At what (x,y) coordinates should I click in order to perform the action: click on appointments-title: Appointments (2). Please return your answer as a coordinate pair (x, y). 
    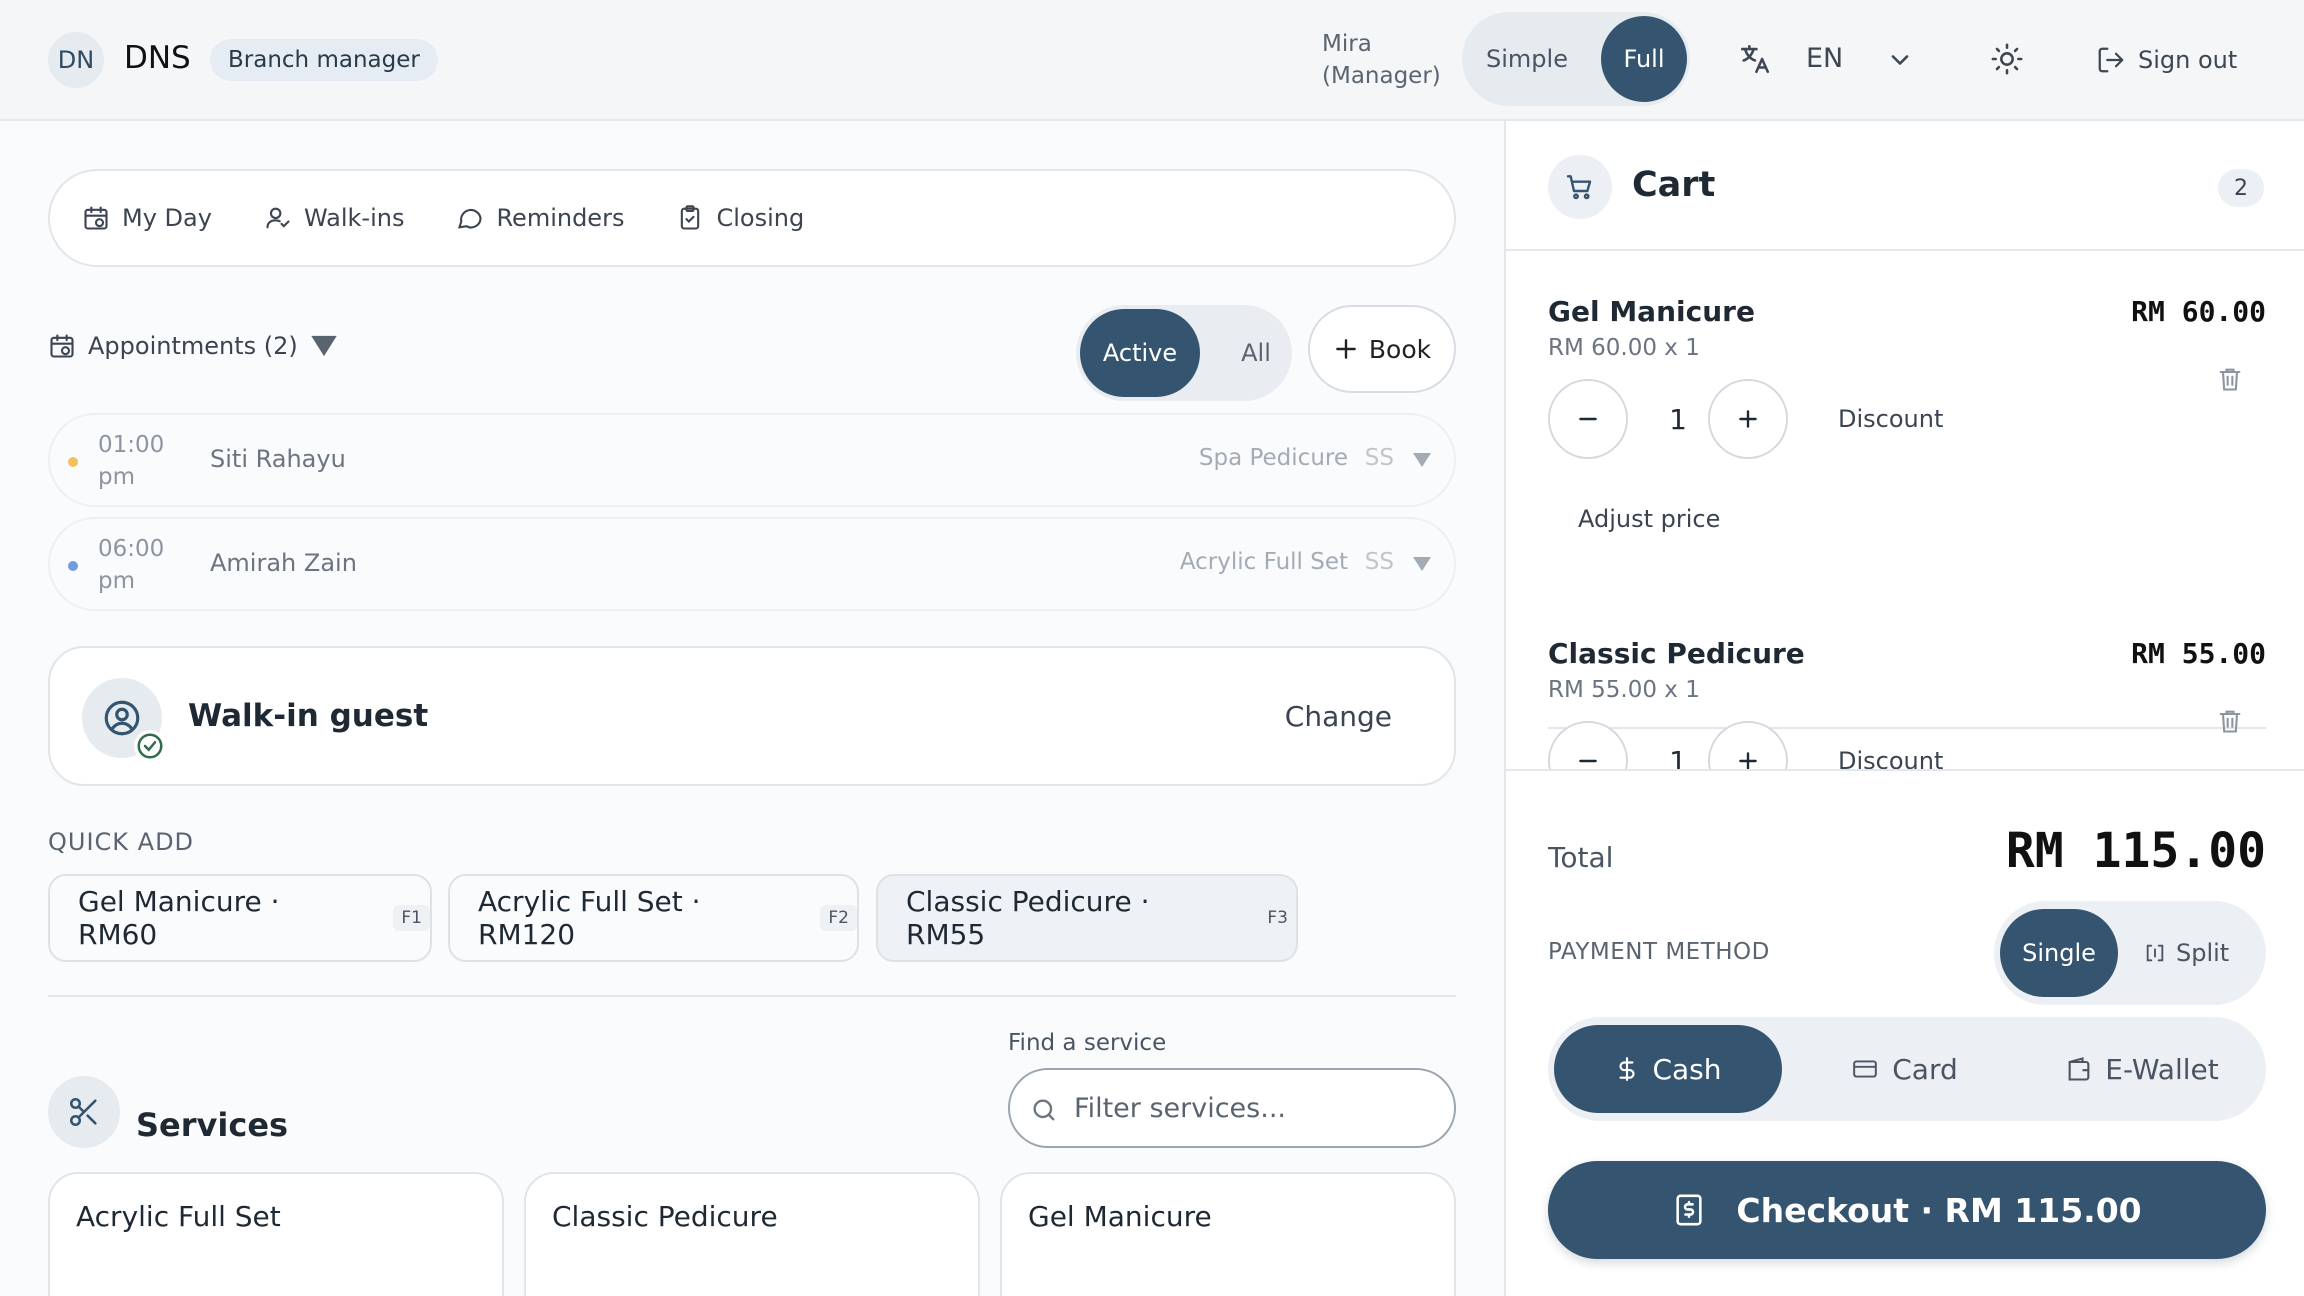
    Looking at the image, I should click on (193, 346).